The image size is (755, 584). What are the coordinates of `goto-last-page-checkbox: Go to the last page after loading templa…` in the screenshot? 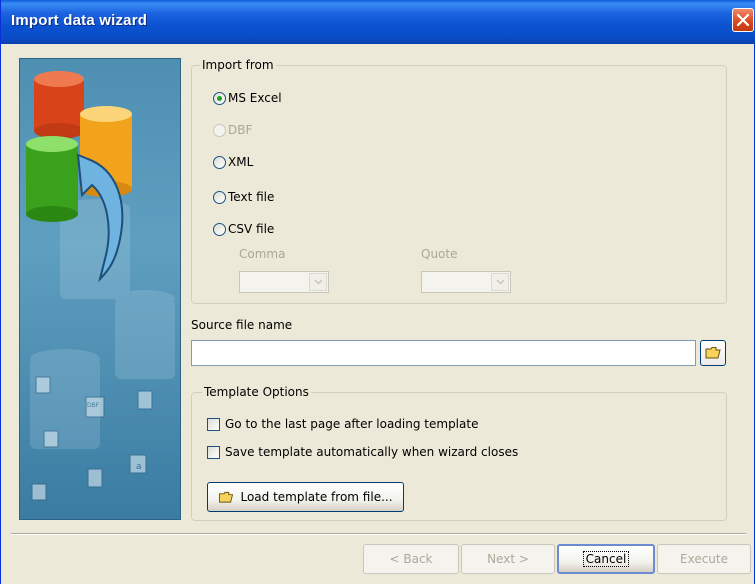 It's located at (342, 424).